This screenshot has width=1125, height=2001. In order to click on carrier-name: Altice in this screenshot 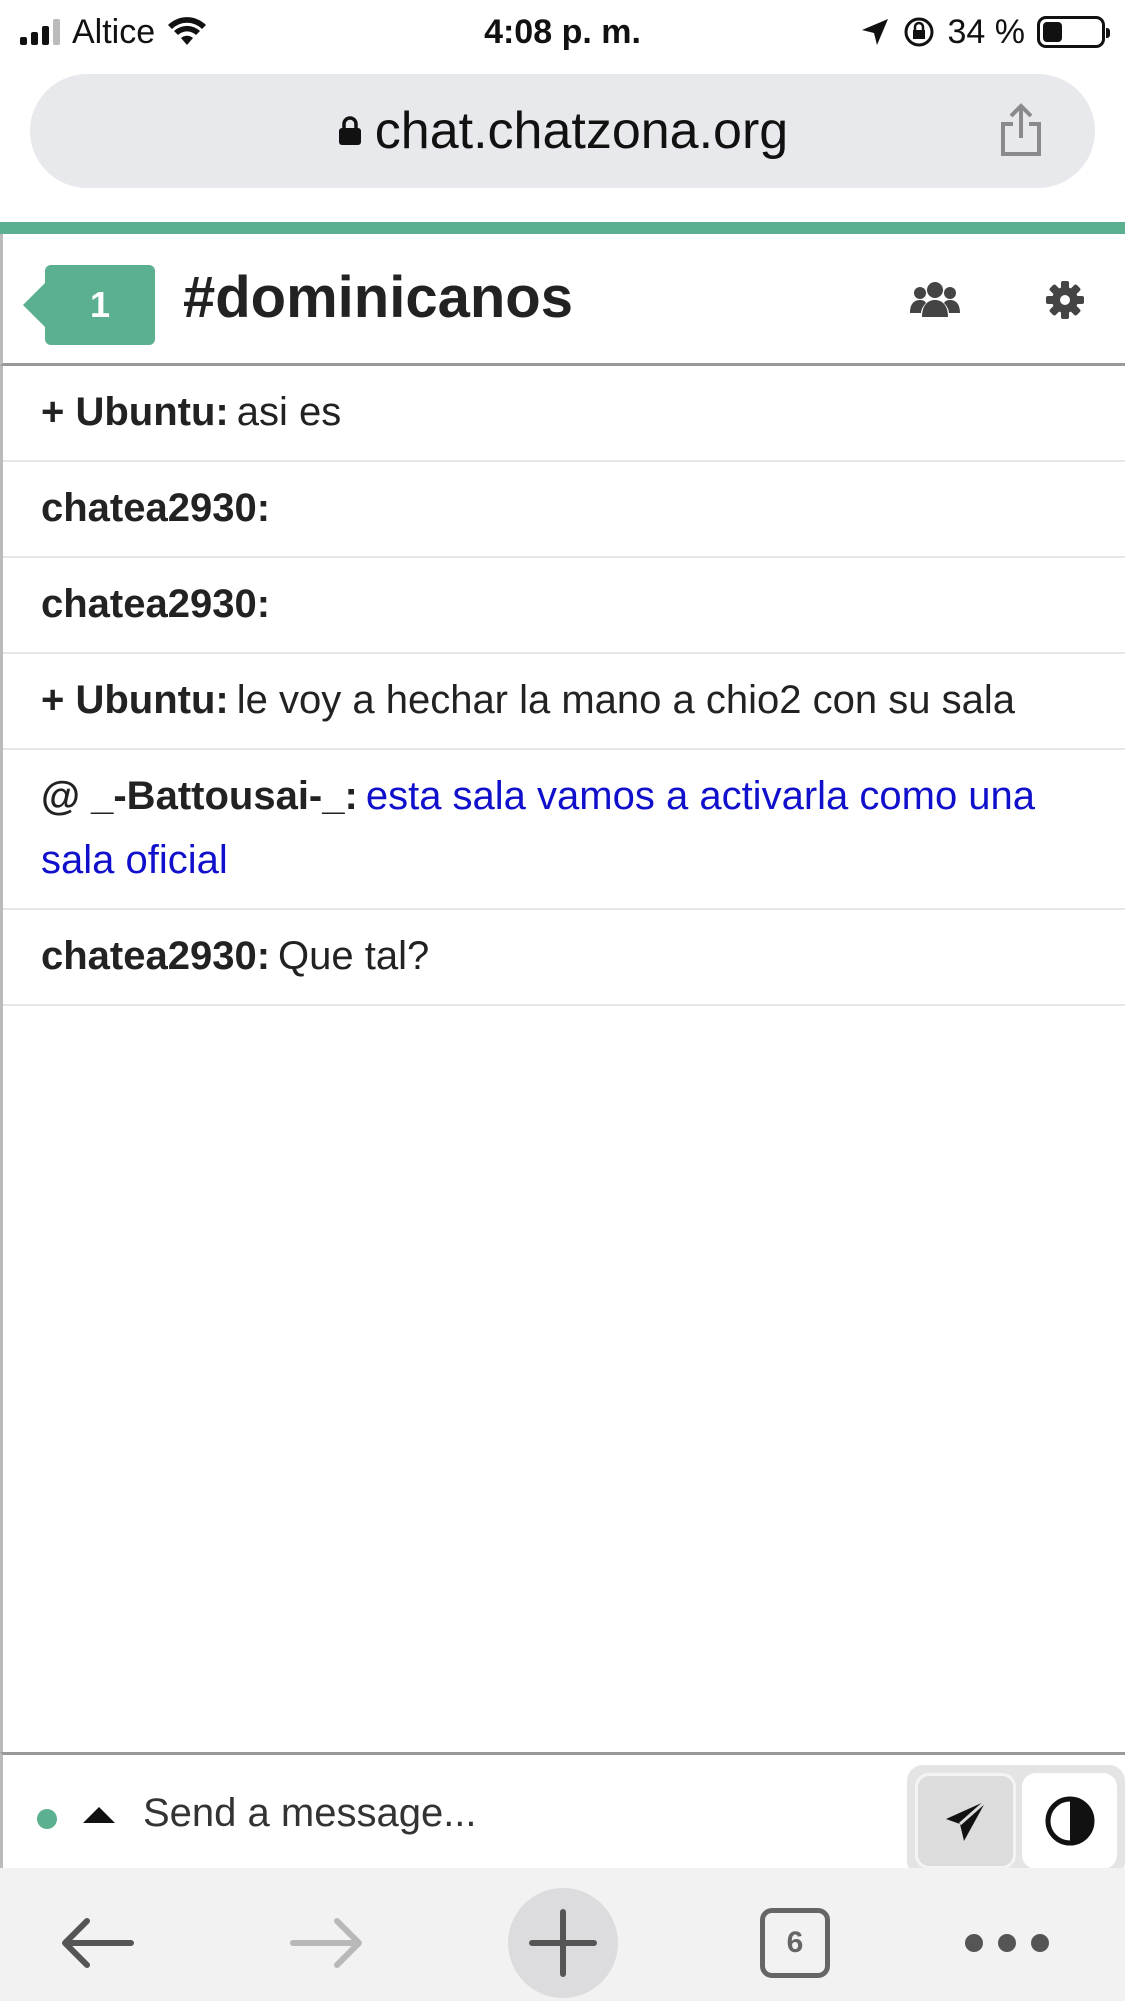, I will do `click(114, 31)`.